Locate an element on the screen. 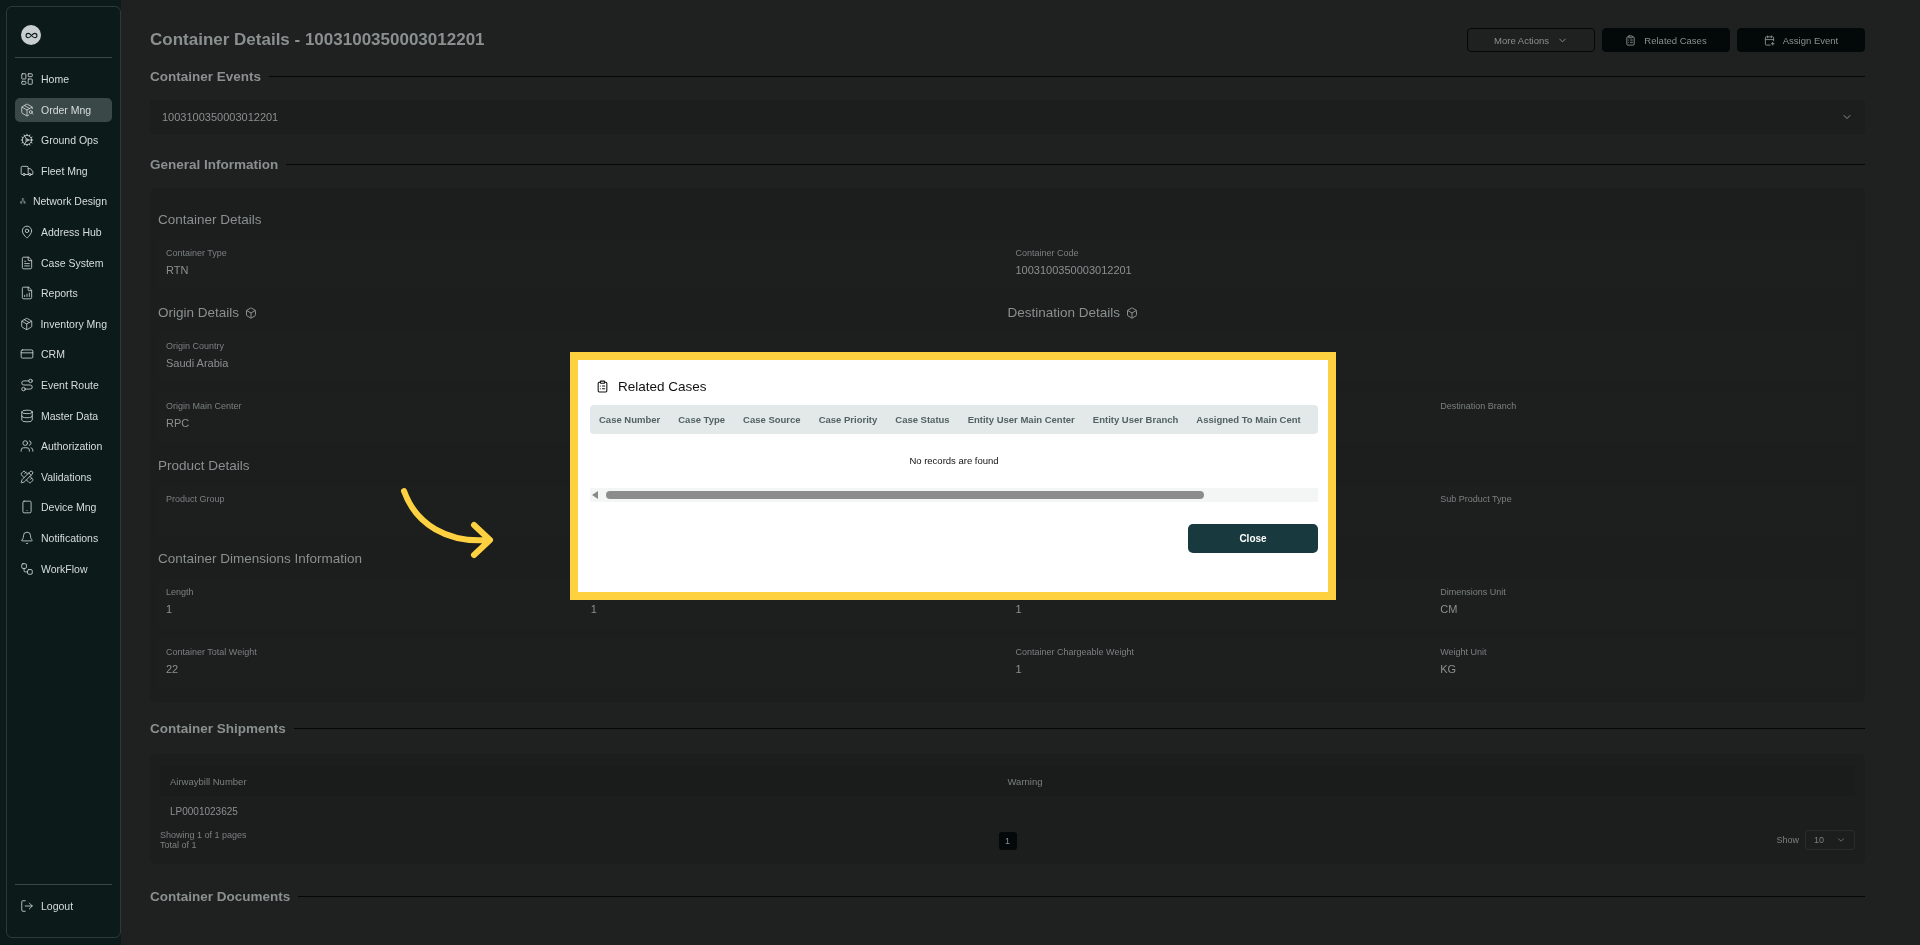 Image resolution: width=1920 pixels, height=945 pixels. field-label: Container Type is located at coordinates (197, 253).